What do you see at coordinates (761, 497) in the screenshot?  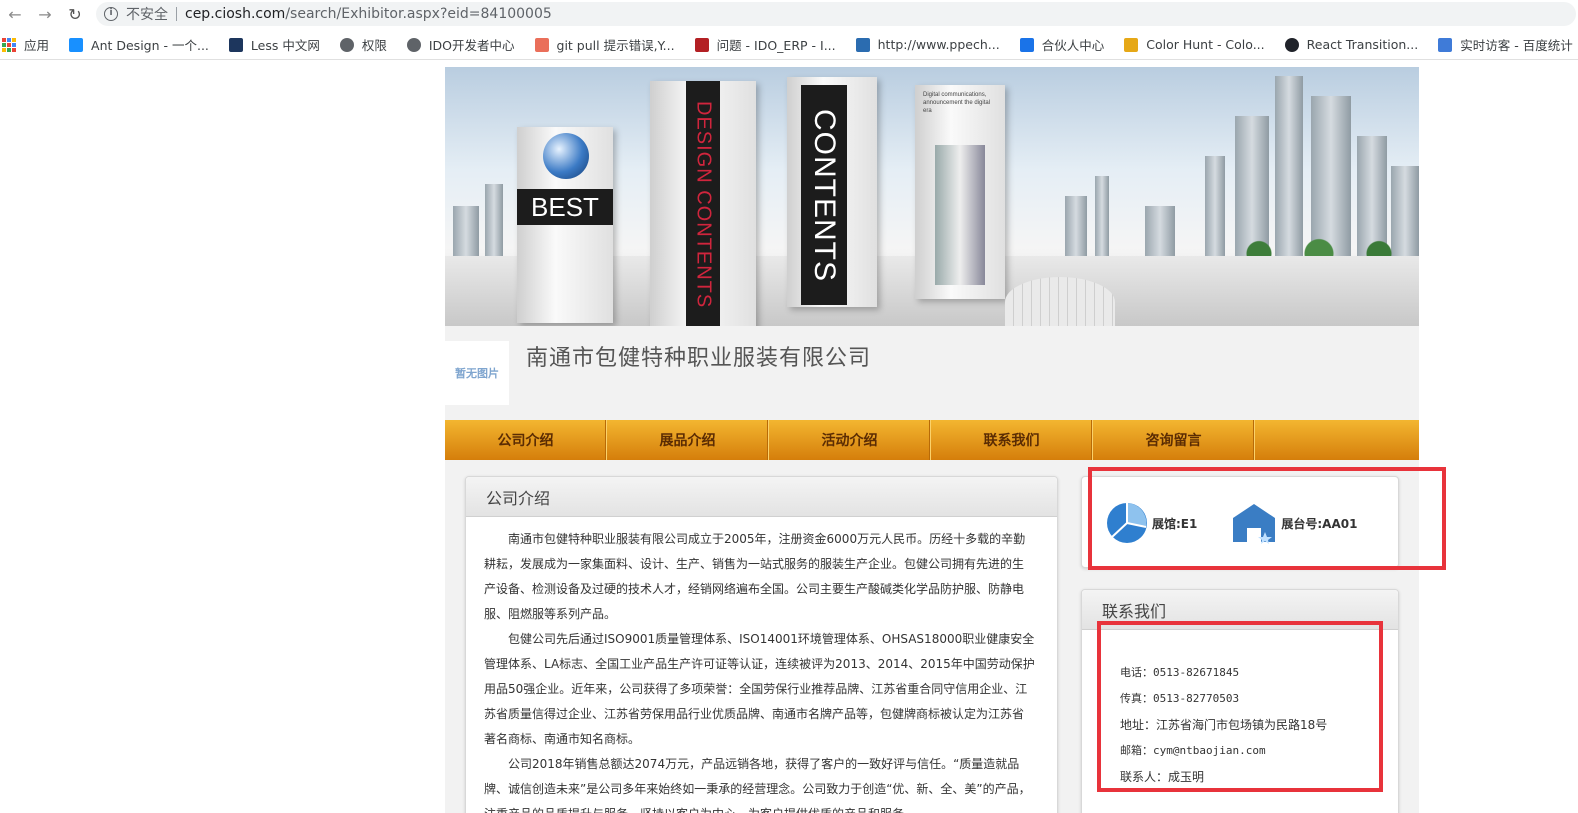 I see `company-intro-title: 公司介绍` at bounding box center [761, 497].